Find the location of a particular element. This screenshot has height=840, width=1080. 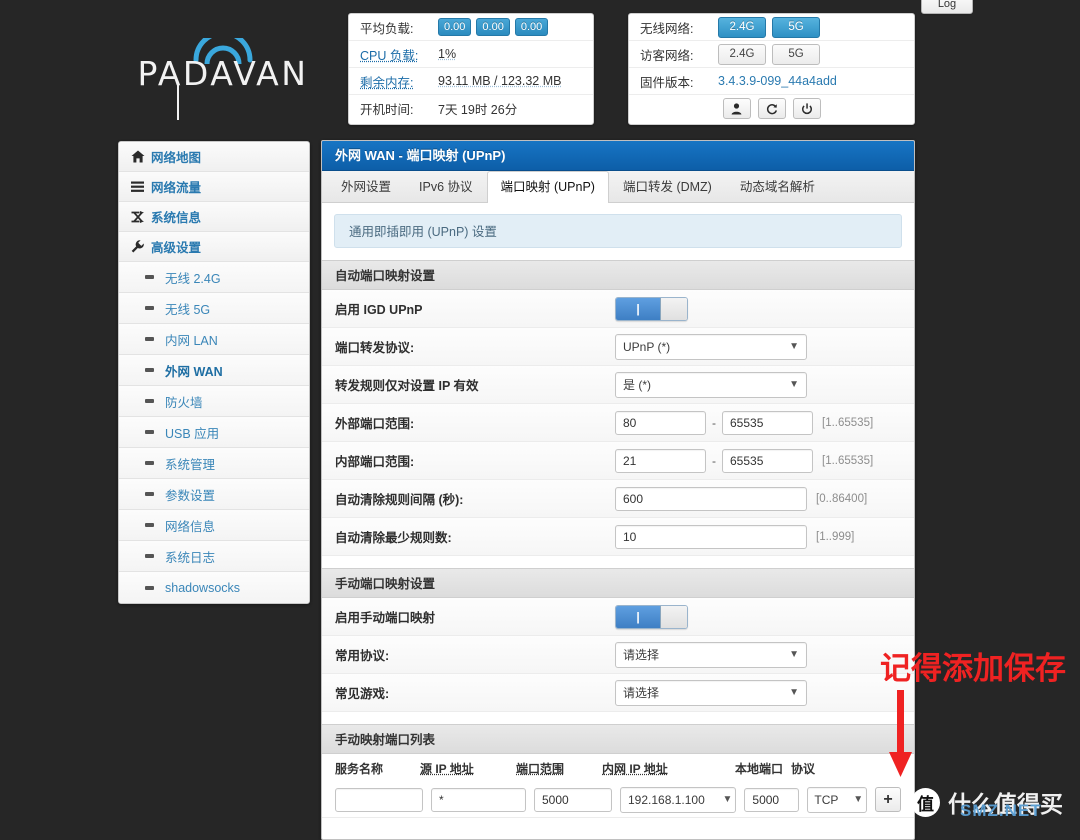

port-range-input is located at coordinates (573, 799).